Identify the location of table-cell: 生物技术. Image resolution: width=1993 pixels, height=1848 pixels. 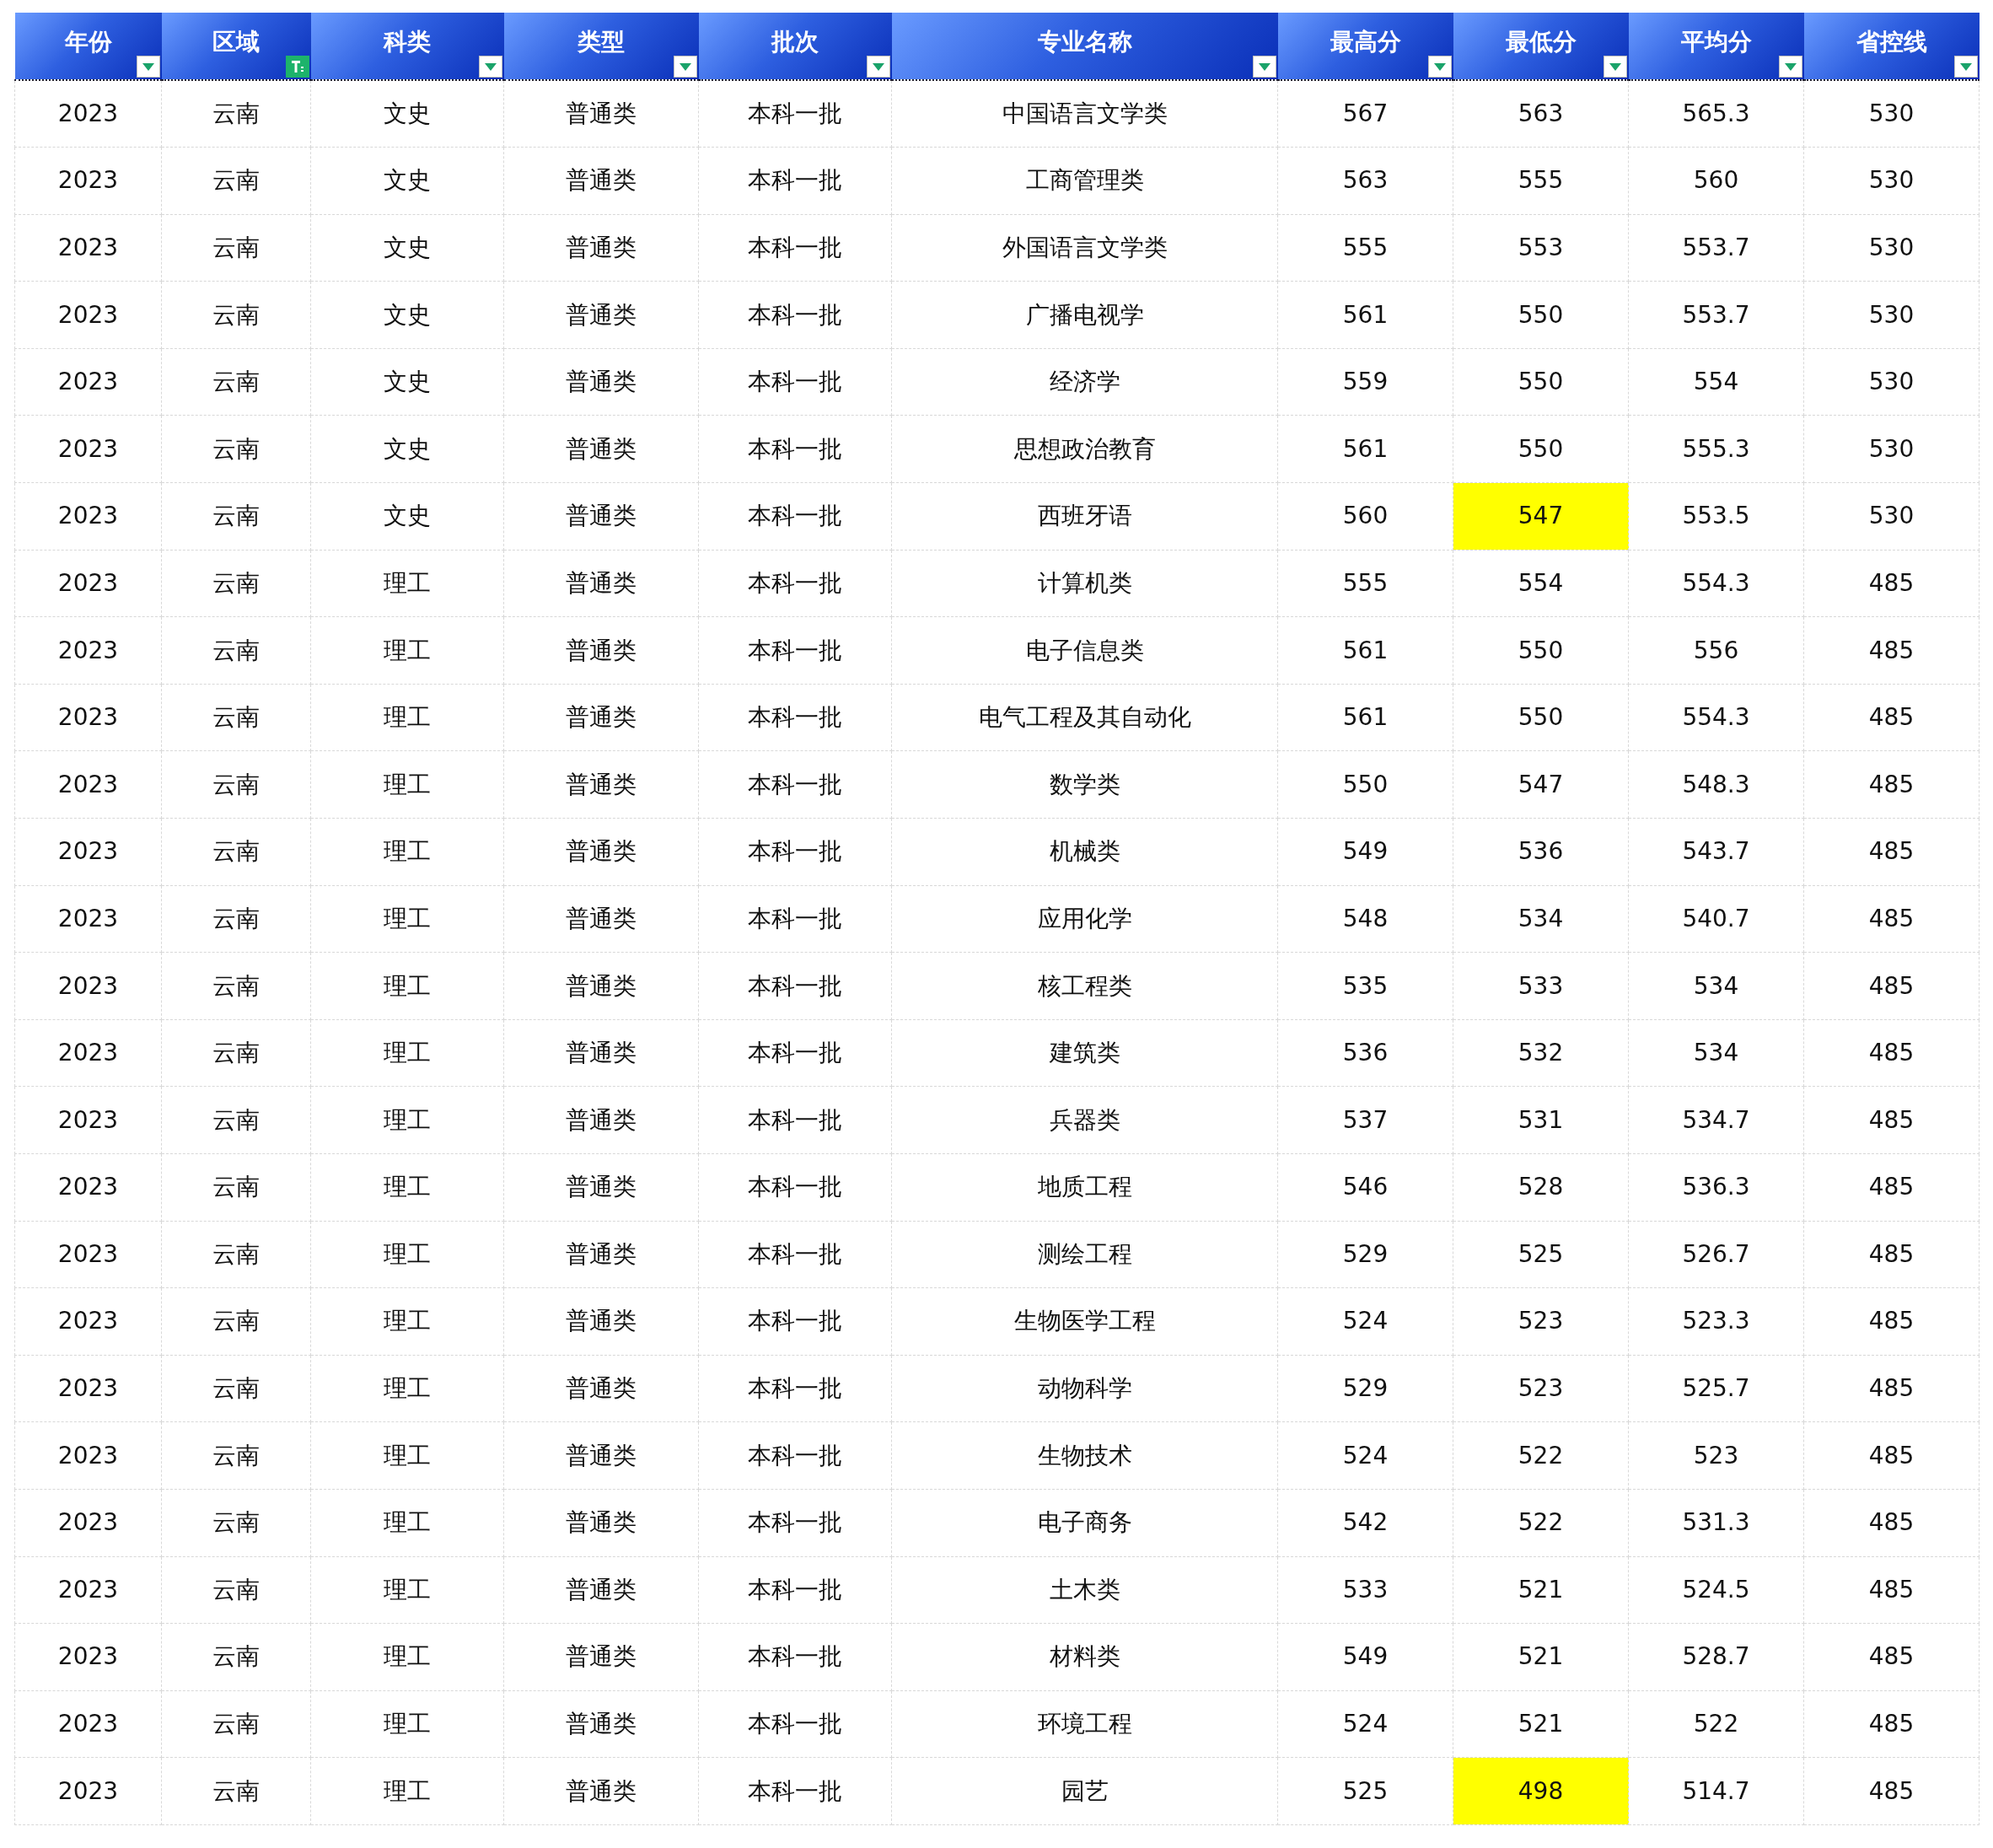
(1084, 1455).